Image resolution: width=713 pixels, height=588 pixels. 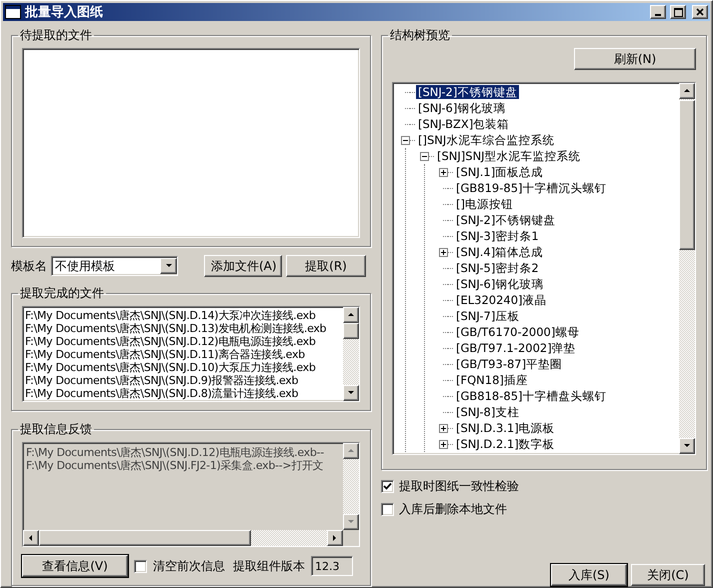 What do you see at coordinates (488, 316) in the screenshot?
I see `tree-item: [SNJ-7]压板` at bounding box center [488, 316].